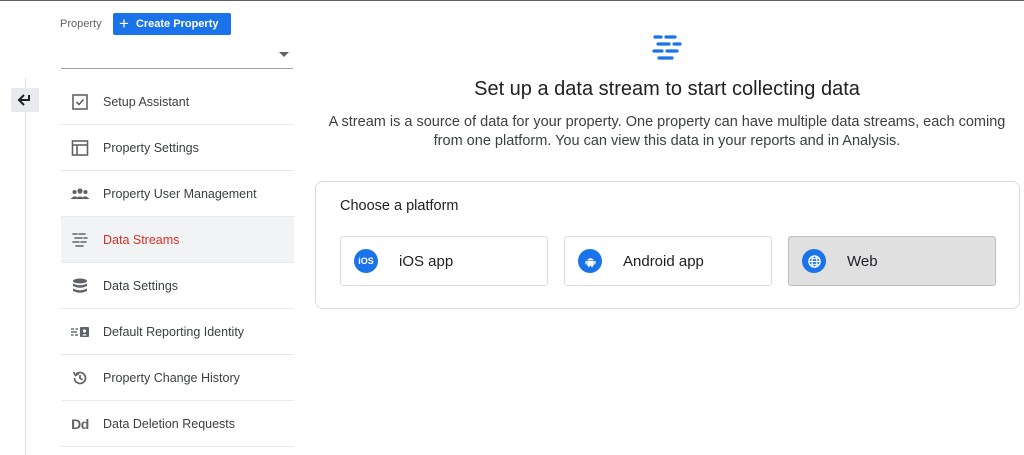 The width and height of the screenshot is (1024, 455). What do you see at coordinates (80, 378) in the screenshot?
I see `history-icon` at bounding box center [80, 378].